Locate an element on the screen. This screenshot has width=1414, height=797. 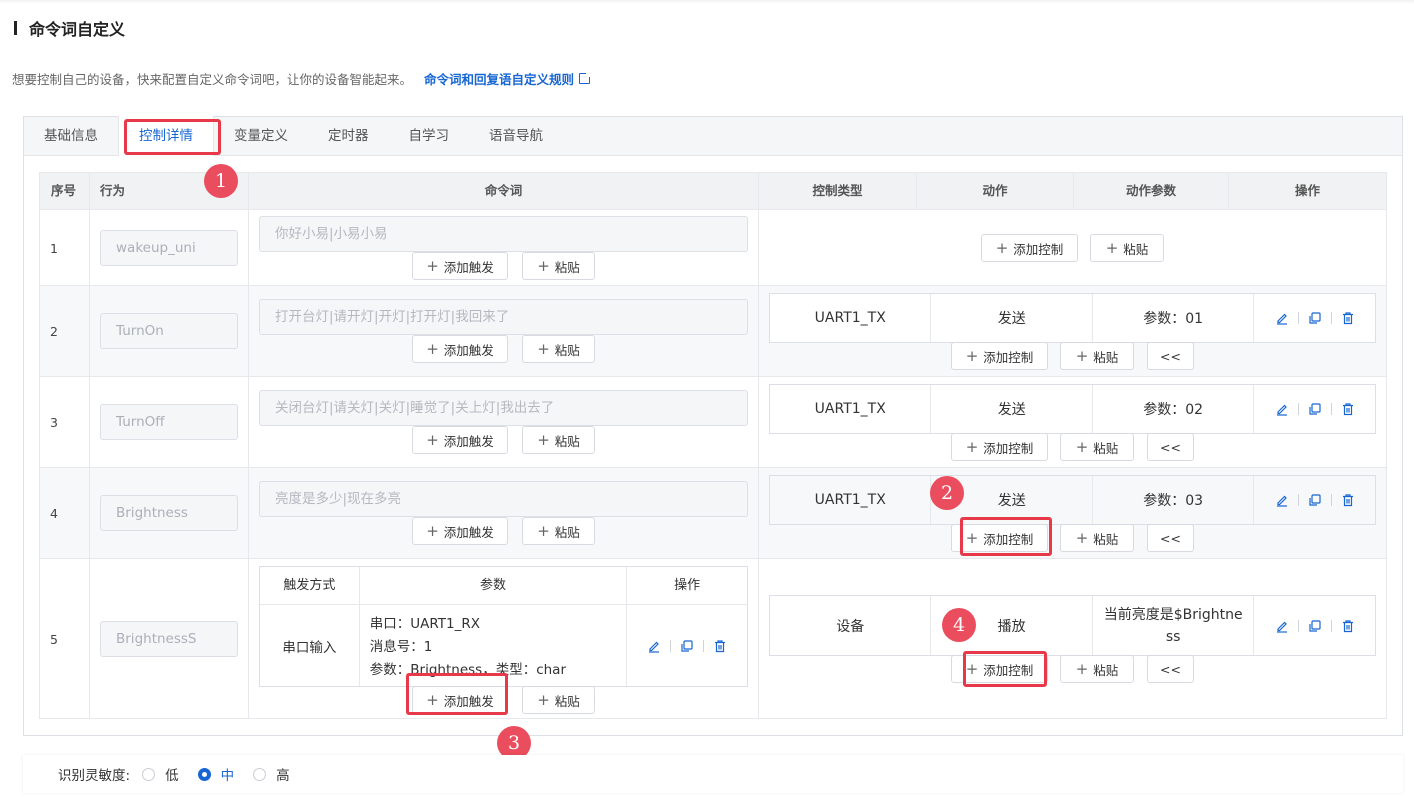
tab-voice-nav: 语音导航 is located at coordinates (516, 135).